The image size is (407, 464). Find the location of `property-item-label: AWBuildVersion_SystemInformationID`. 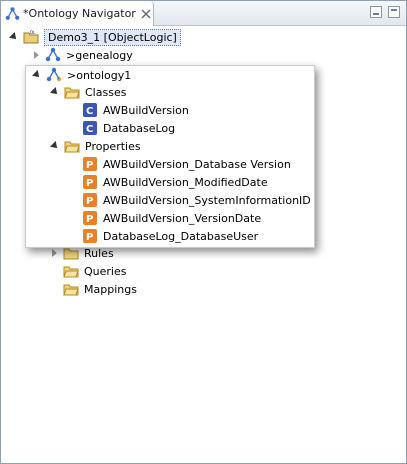

property-item-label: AWBuildVersion_SystemInformationID is located at coordinates (207, 200).